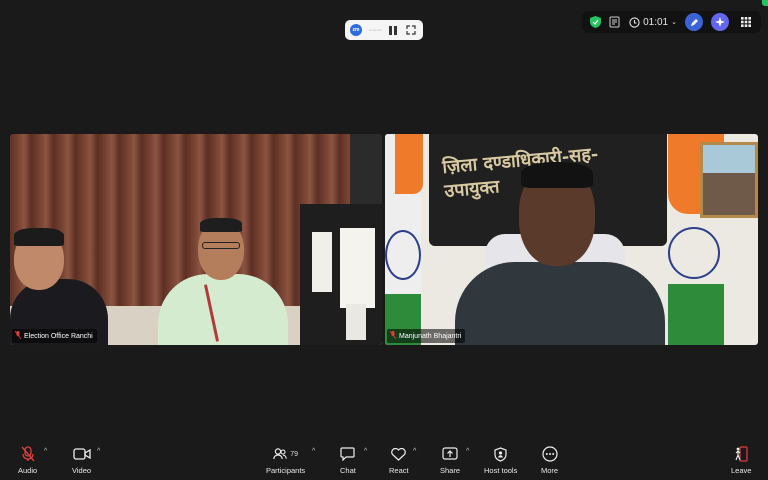 This screenshot has height=480, width=768. I want to click on participants-button: 79 Participants, so click(285, 460).